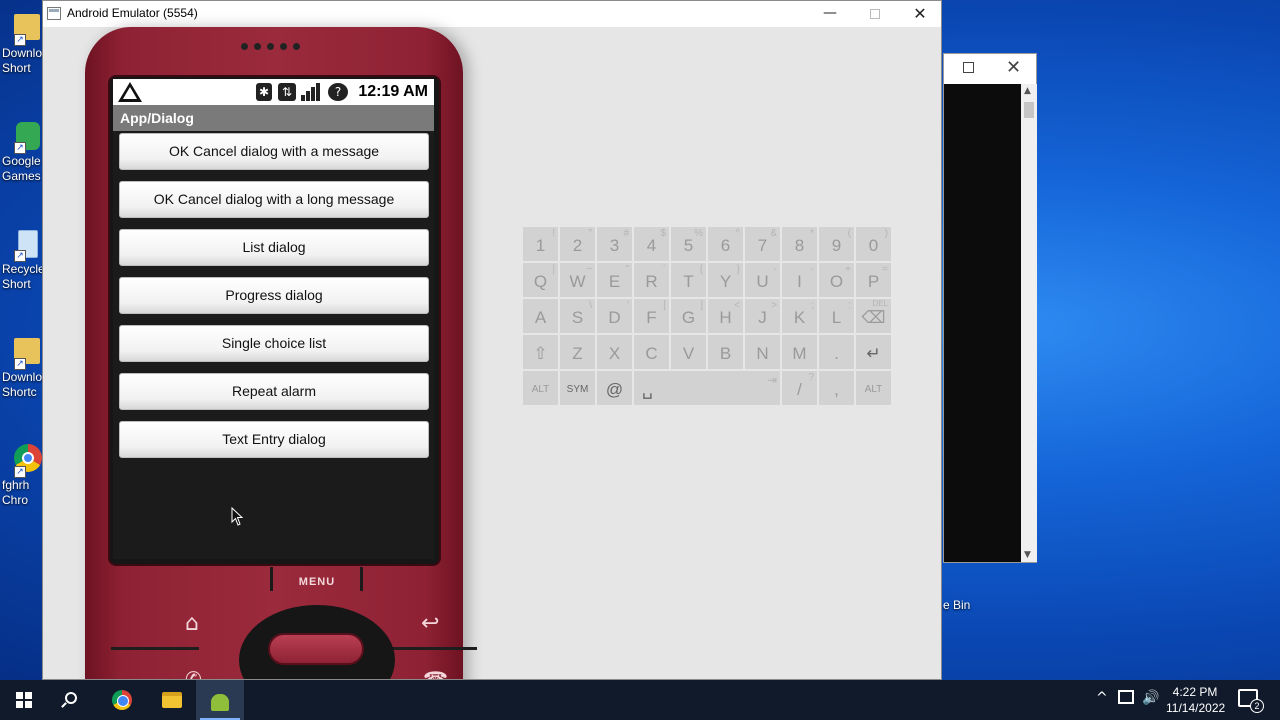 The width and height of the screenshot is (1280, 720). Describe the element at coordinates (22, 53) in the screenshot. I see `desktop-icon-label: Downlo` at that location.